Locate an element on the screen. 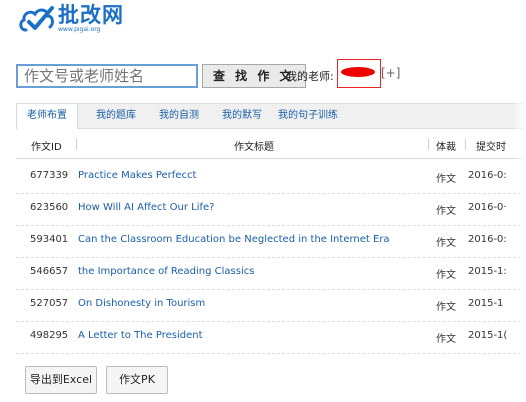 The image size is (526, 402). essay-id: 593401 is located at coordinates (49, 239).